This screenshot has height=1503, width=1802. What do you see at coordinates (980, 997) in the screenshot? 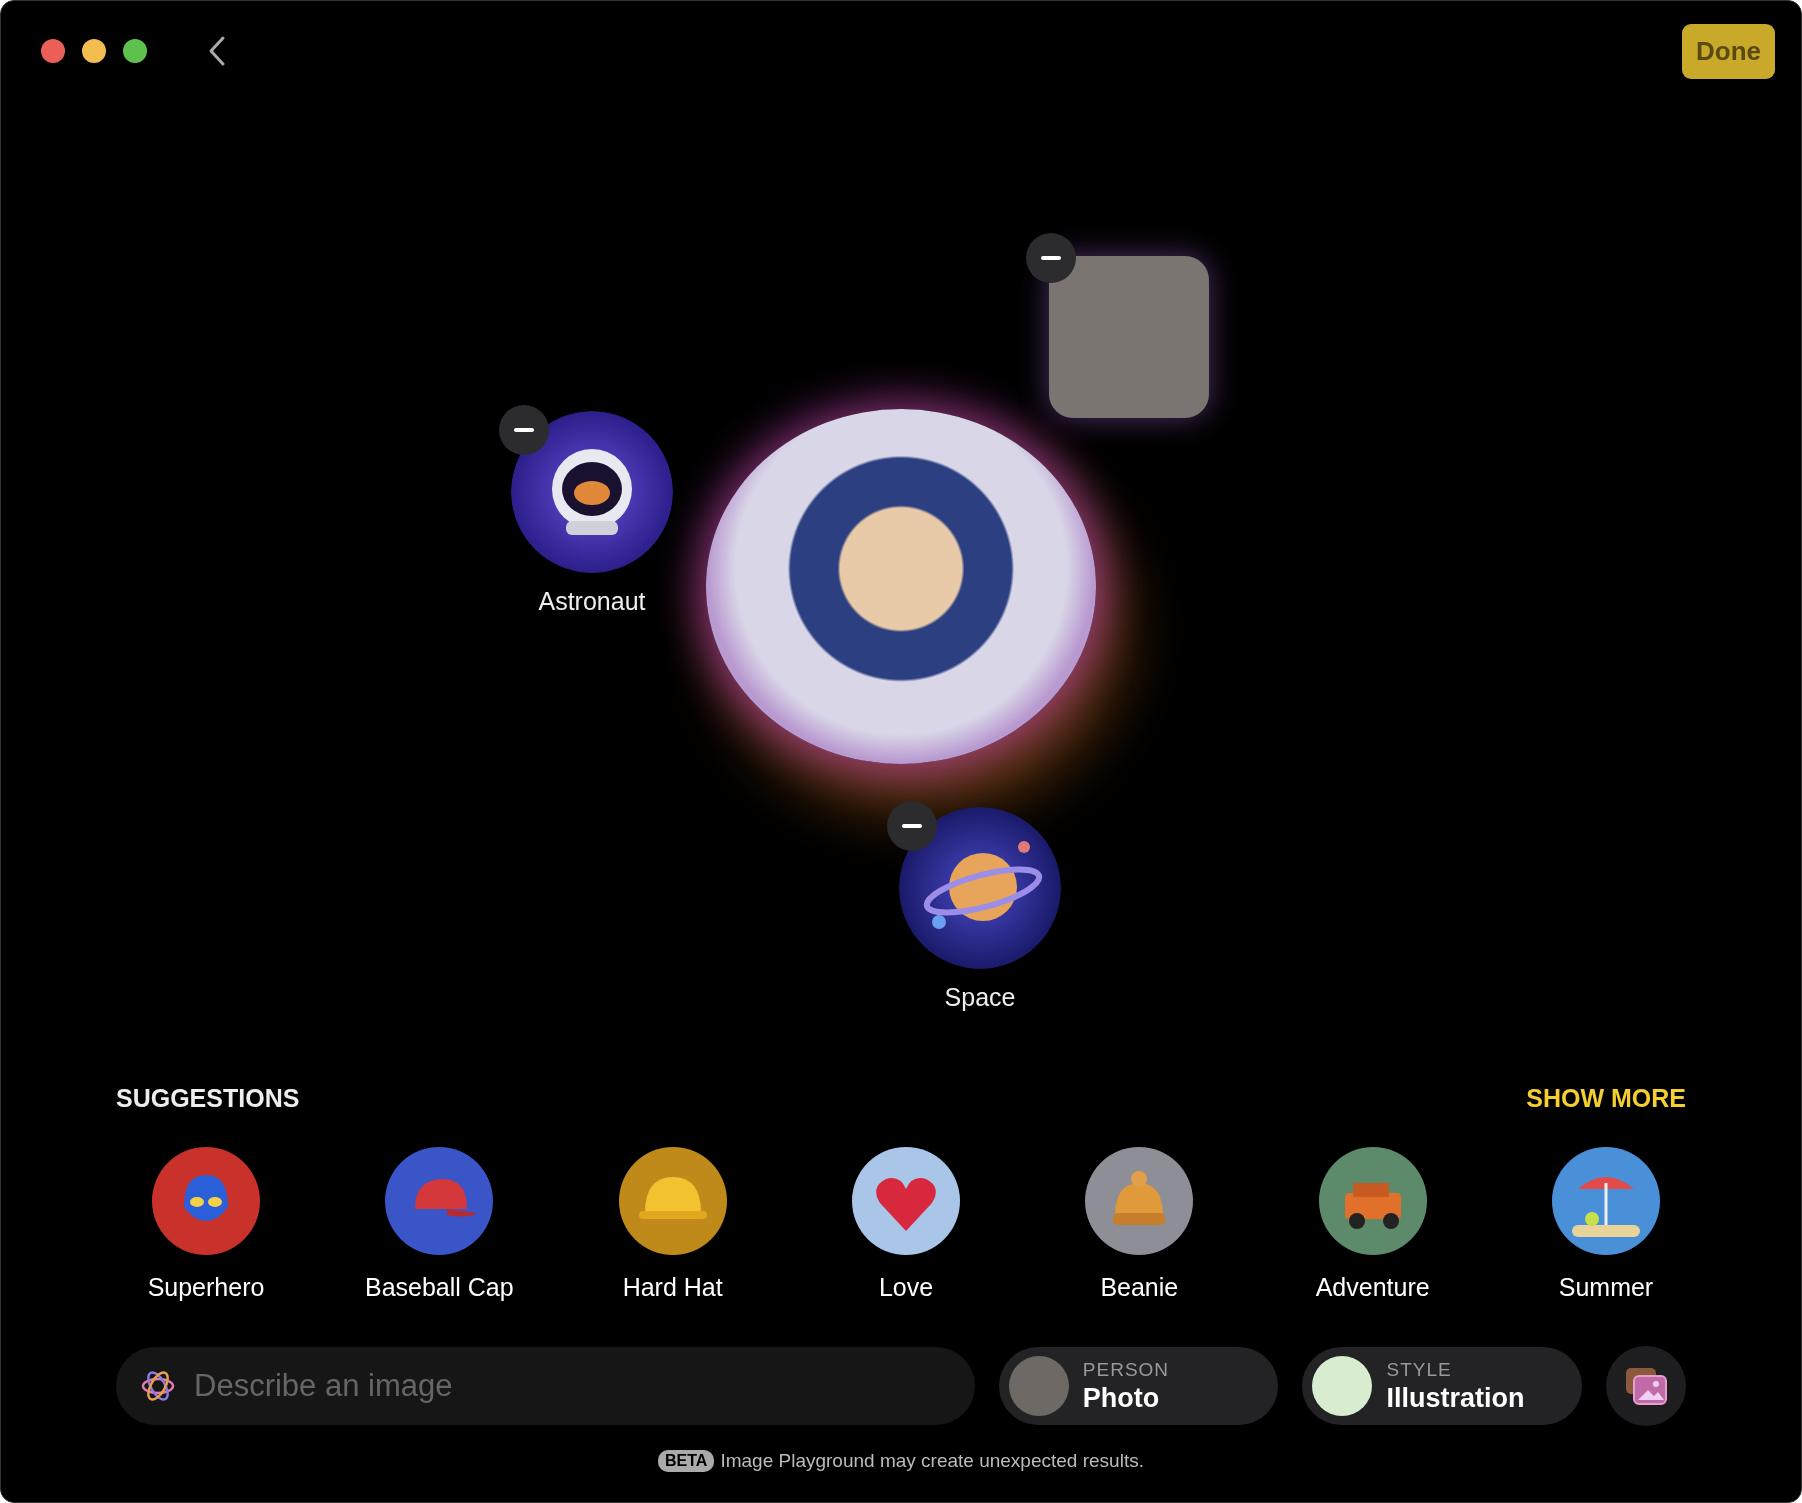
I see `concept-label: Space` at bounding box center [980, 997].